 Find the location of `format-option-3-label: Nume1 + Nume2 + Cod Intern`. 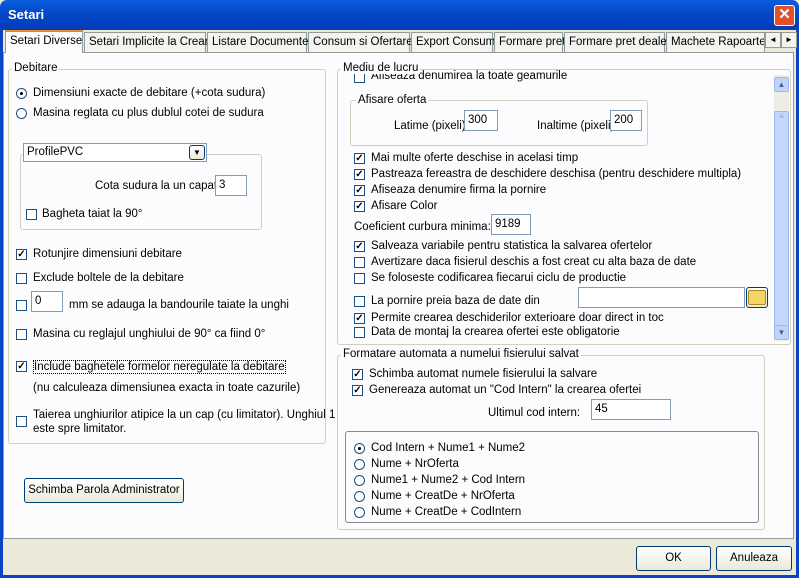

format-option-3-label: Nume1 + Nume2 + Cod Intern is located at coordinates (448, 480).